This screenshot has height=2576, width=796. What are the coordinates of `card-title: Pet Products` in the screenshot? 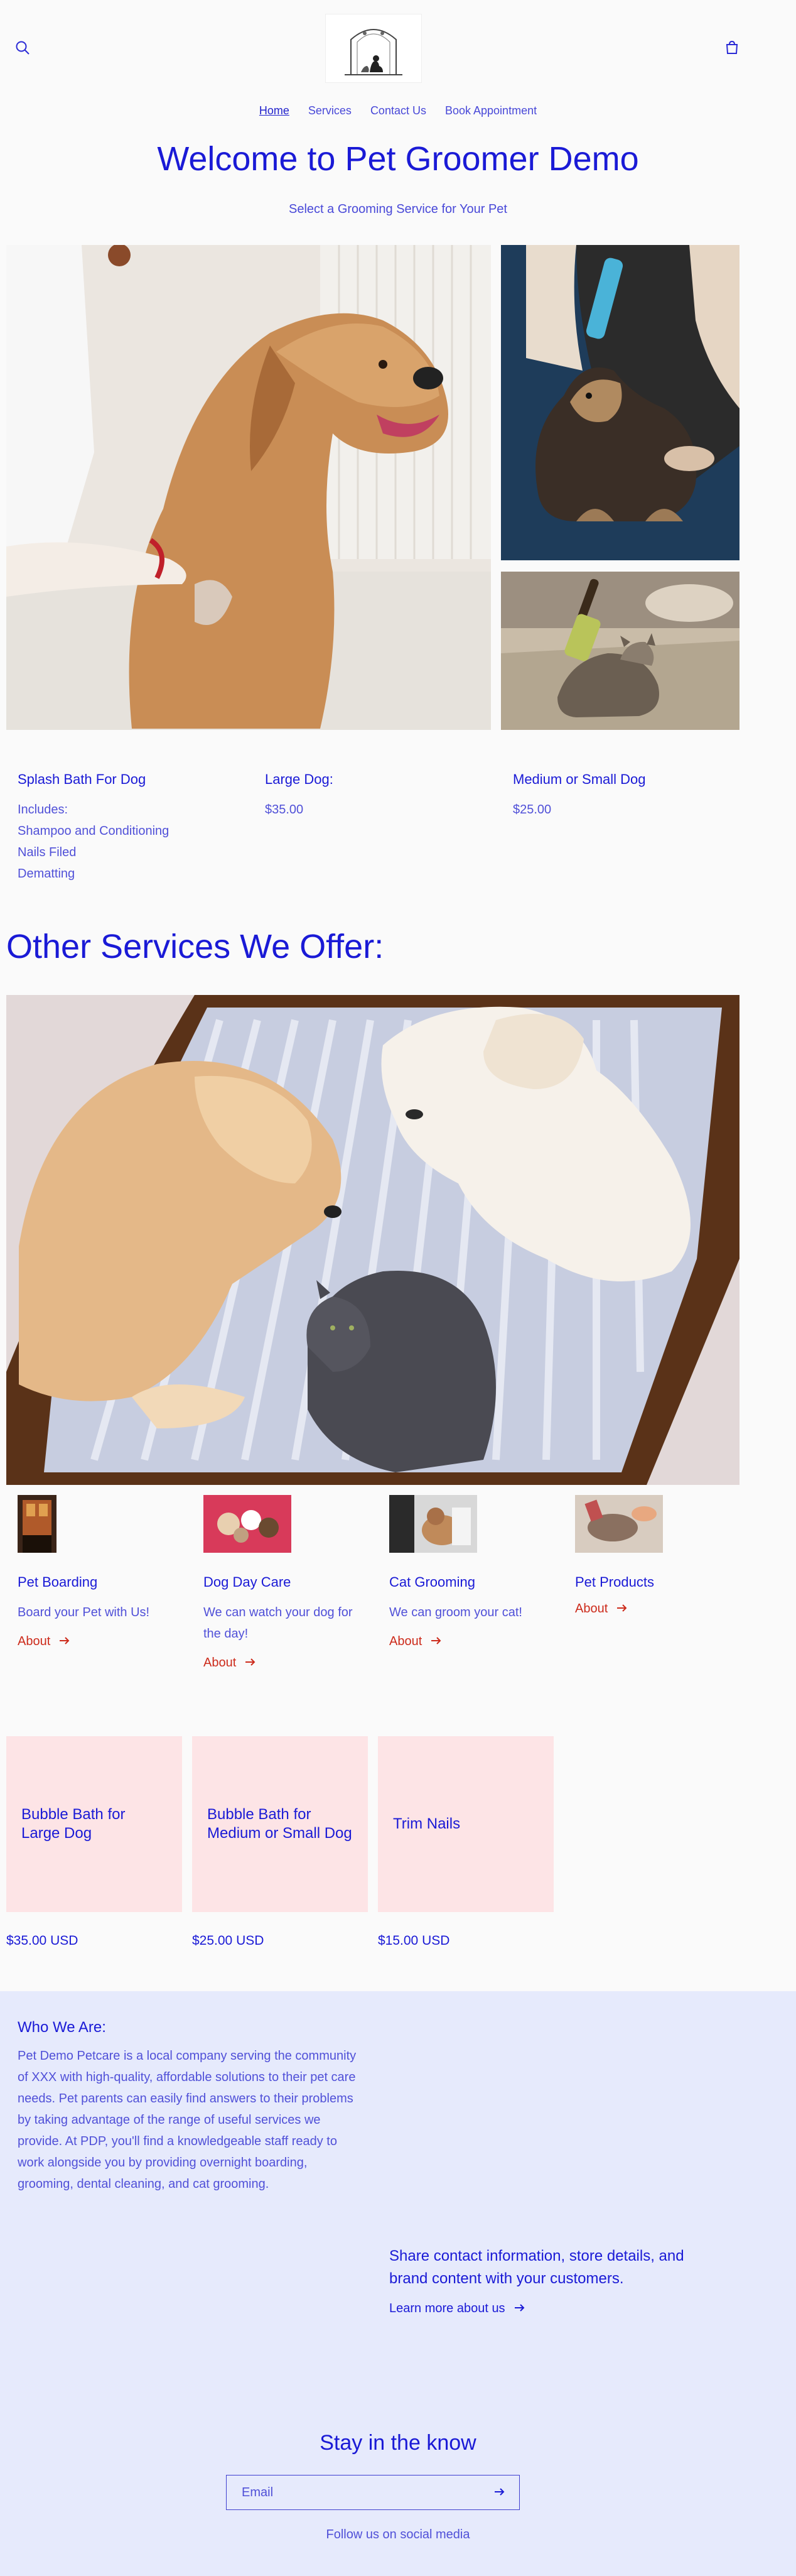 It's located at (614, 1582).